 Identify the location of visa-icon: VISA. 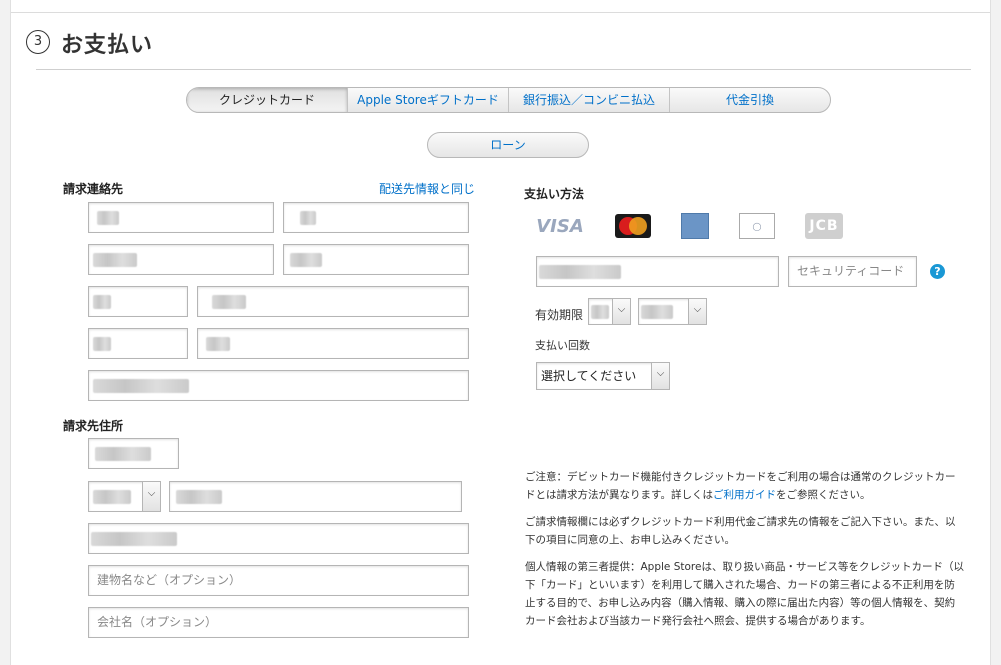
(560, 226).